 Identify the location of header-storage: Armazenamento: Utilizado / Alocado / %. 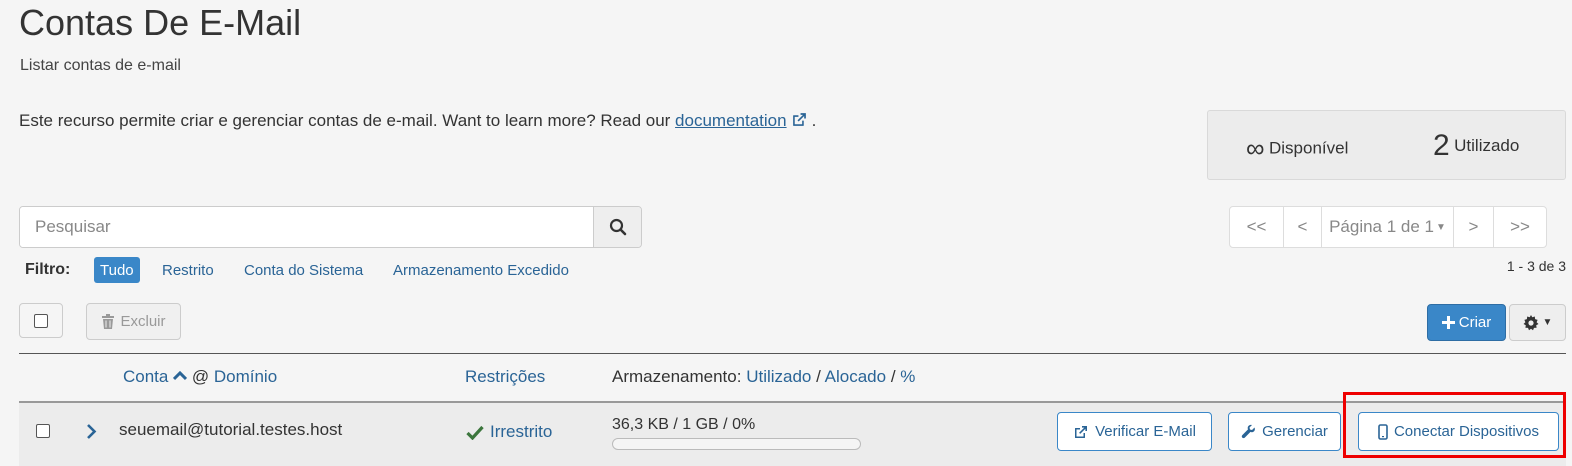
(763, 377).